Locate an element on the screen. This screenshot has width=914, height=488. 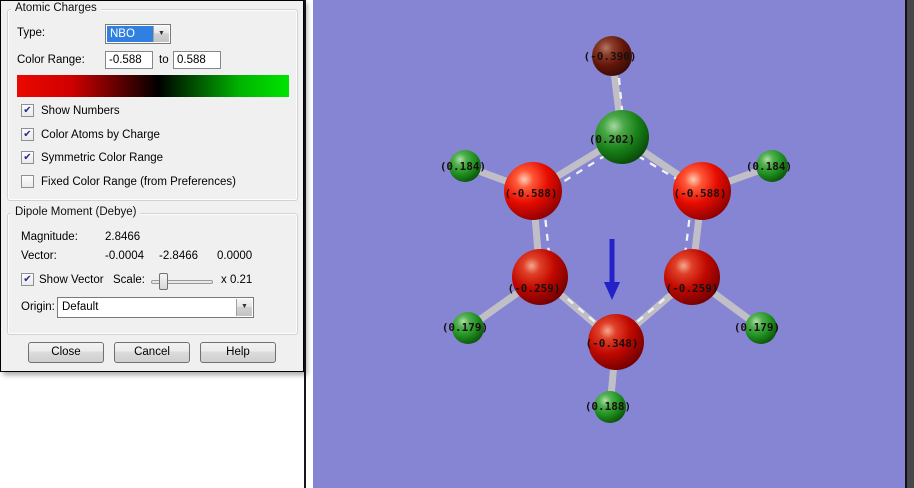
color-atoms-by-charge-label: Color Atoms by Charge is located at coordinates (100, 135).